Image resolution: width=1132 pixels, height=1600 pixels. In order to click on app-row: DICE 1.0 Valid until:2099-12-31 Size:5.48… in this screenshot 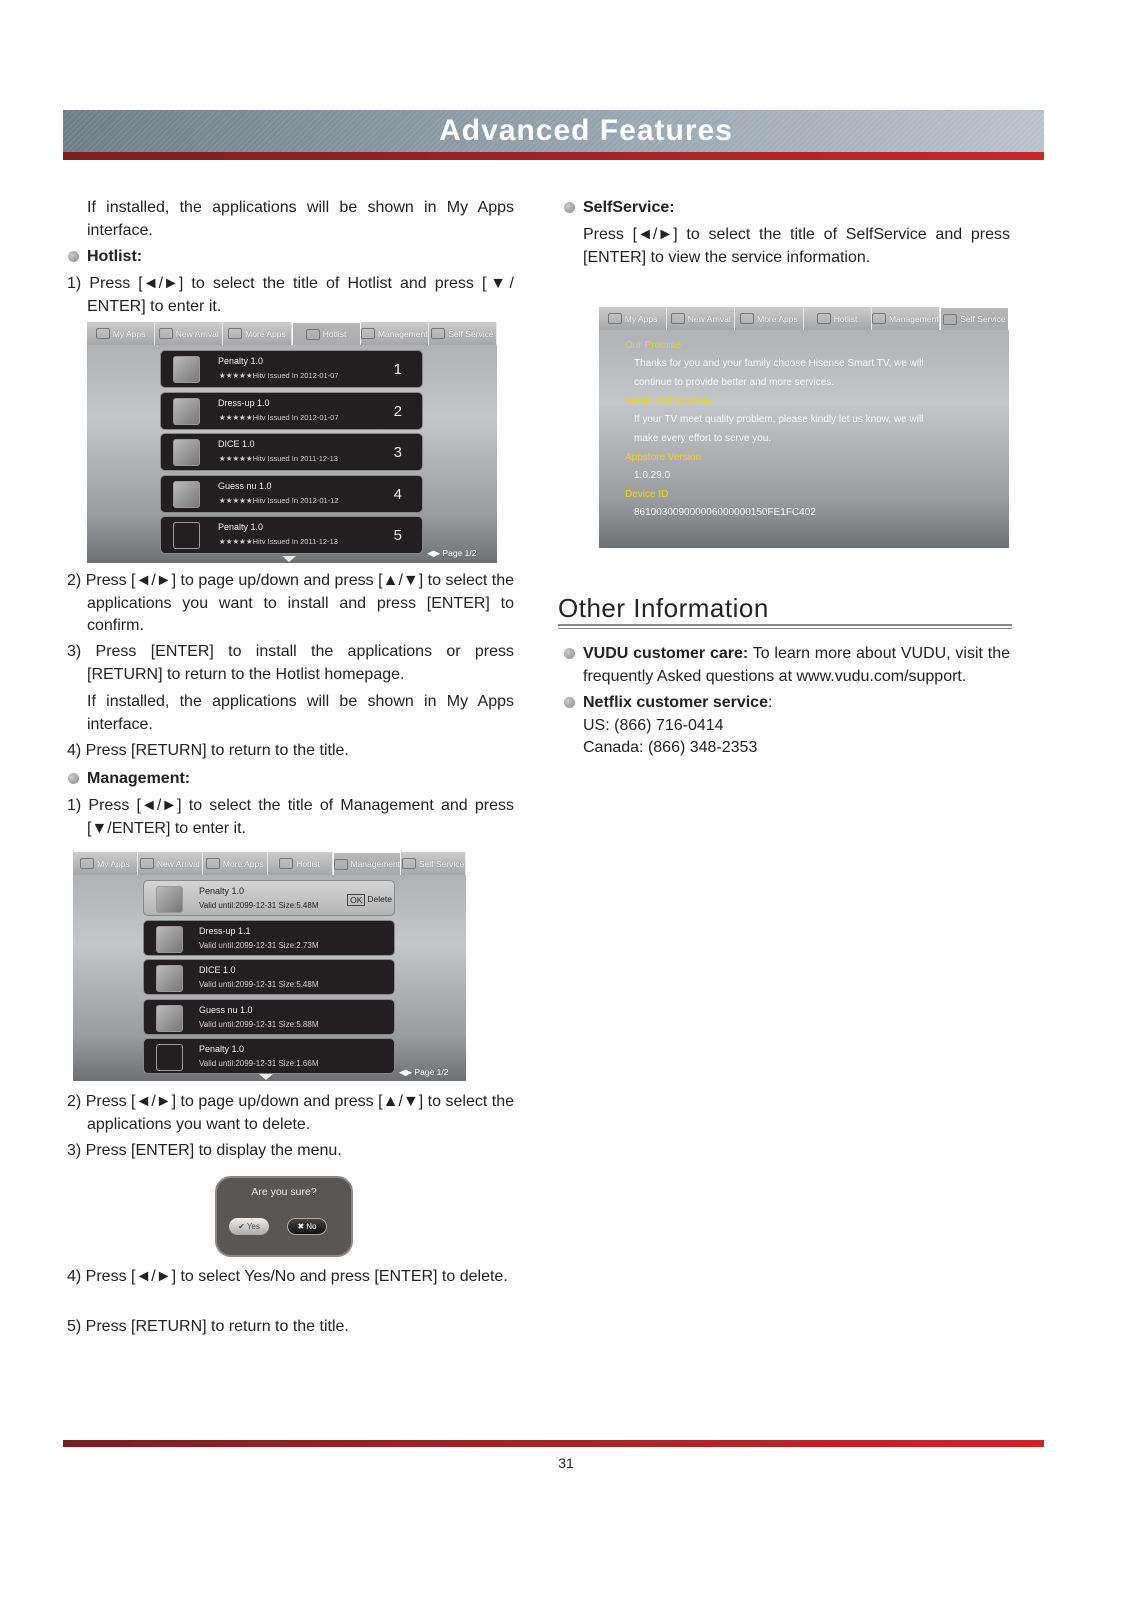, I will do `click(269, 977)`.